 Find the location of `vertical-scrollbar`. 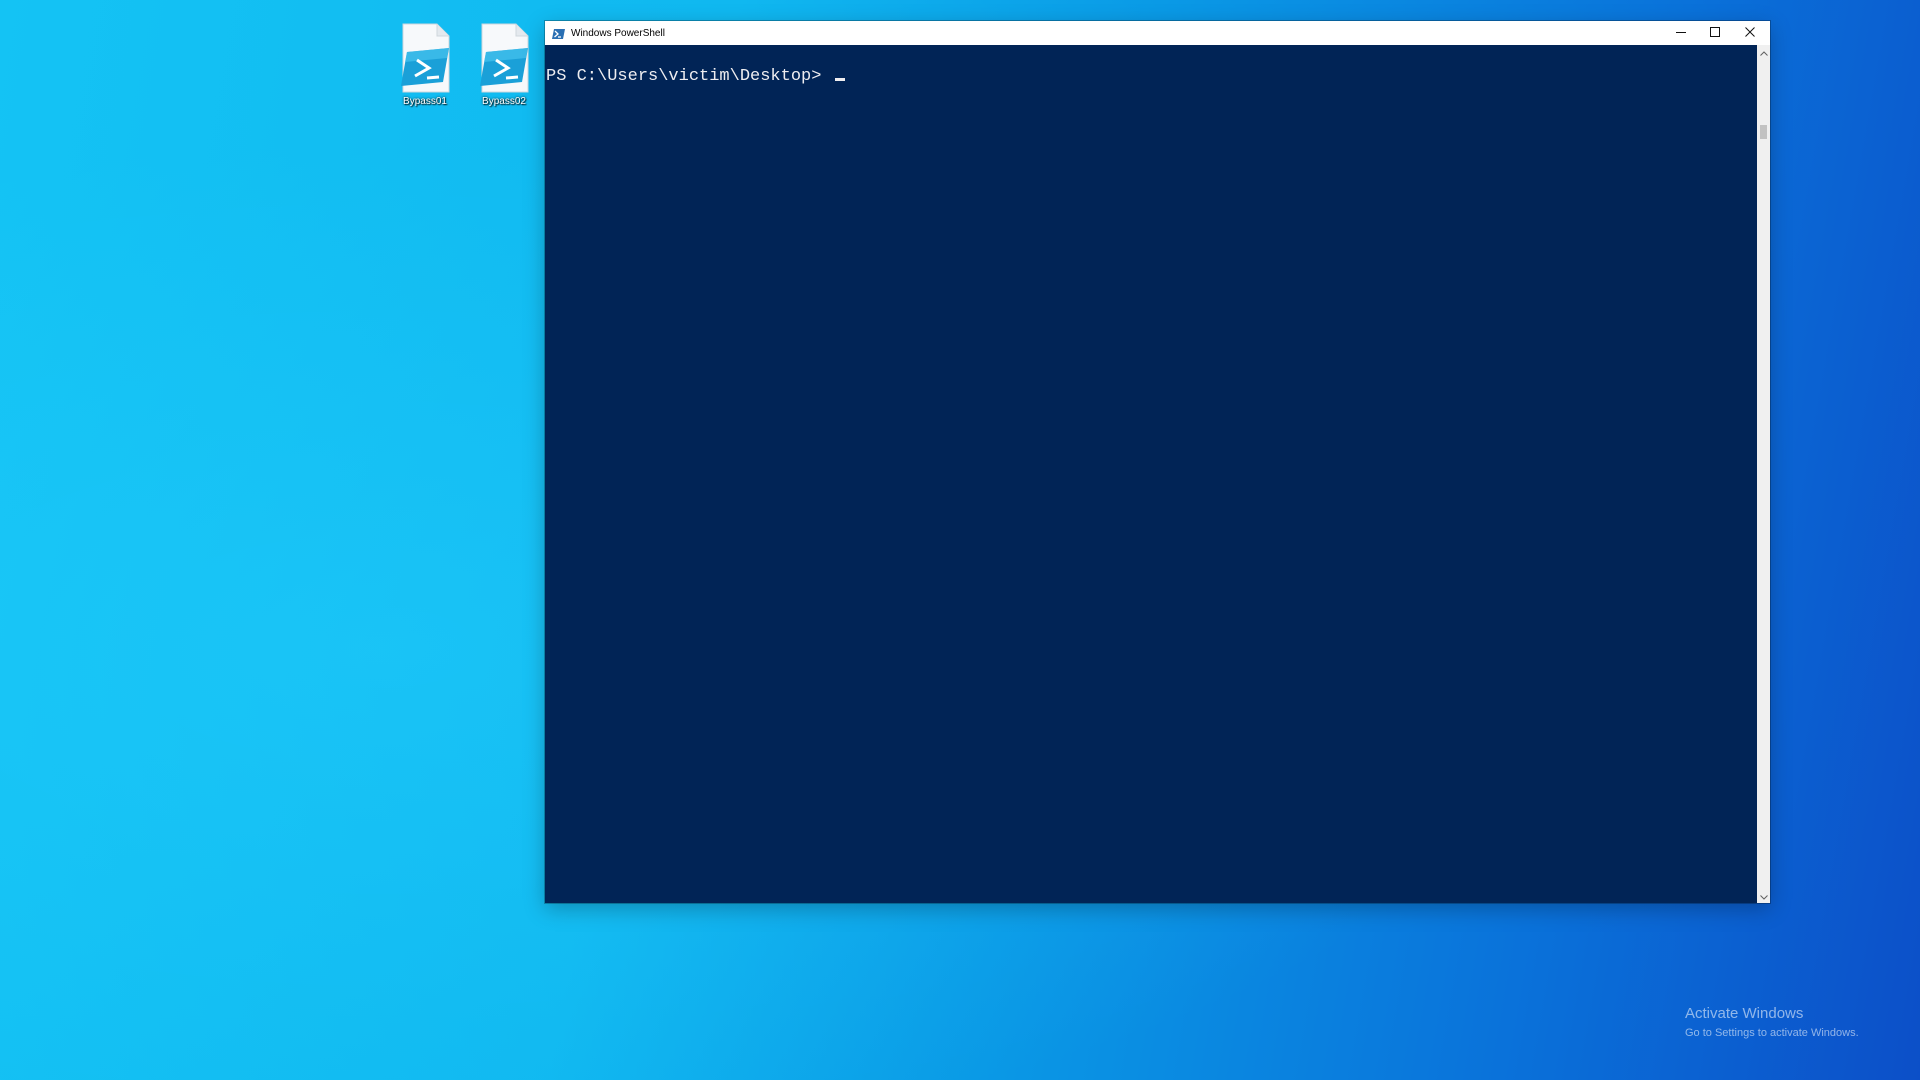

vertical-scrollbar is located at coordinates (1763, 474).